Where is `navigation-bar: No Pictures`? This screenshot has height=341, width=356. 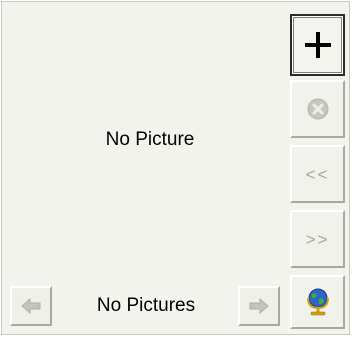 navigation-bar: No Pictures is located at coordinates (146, 306).